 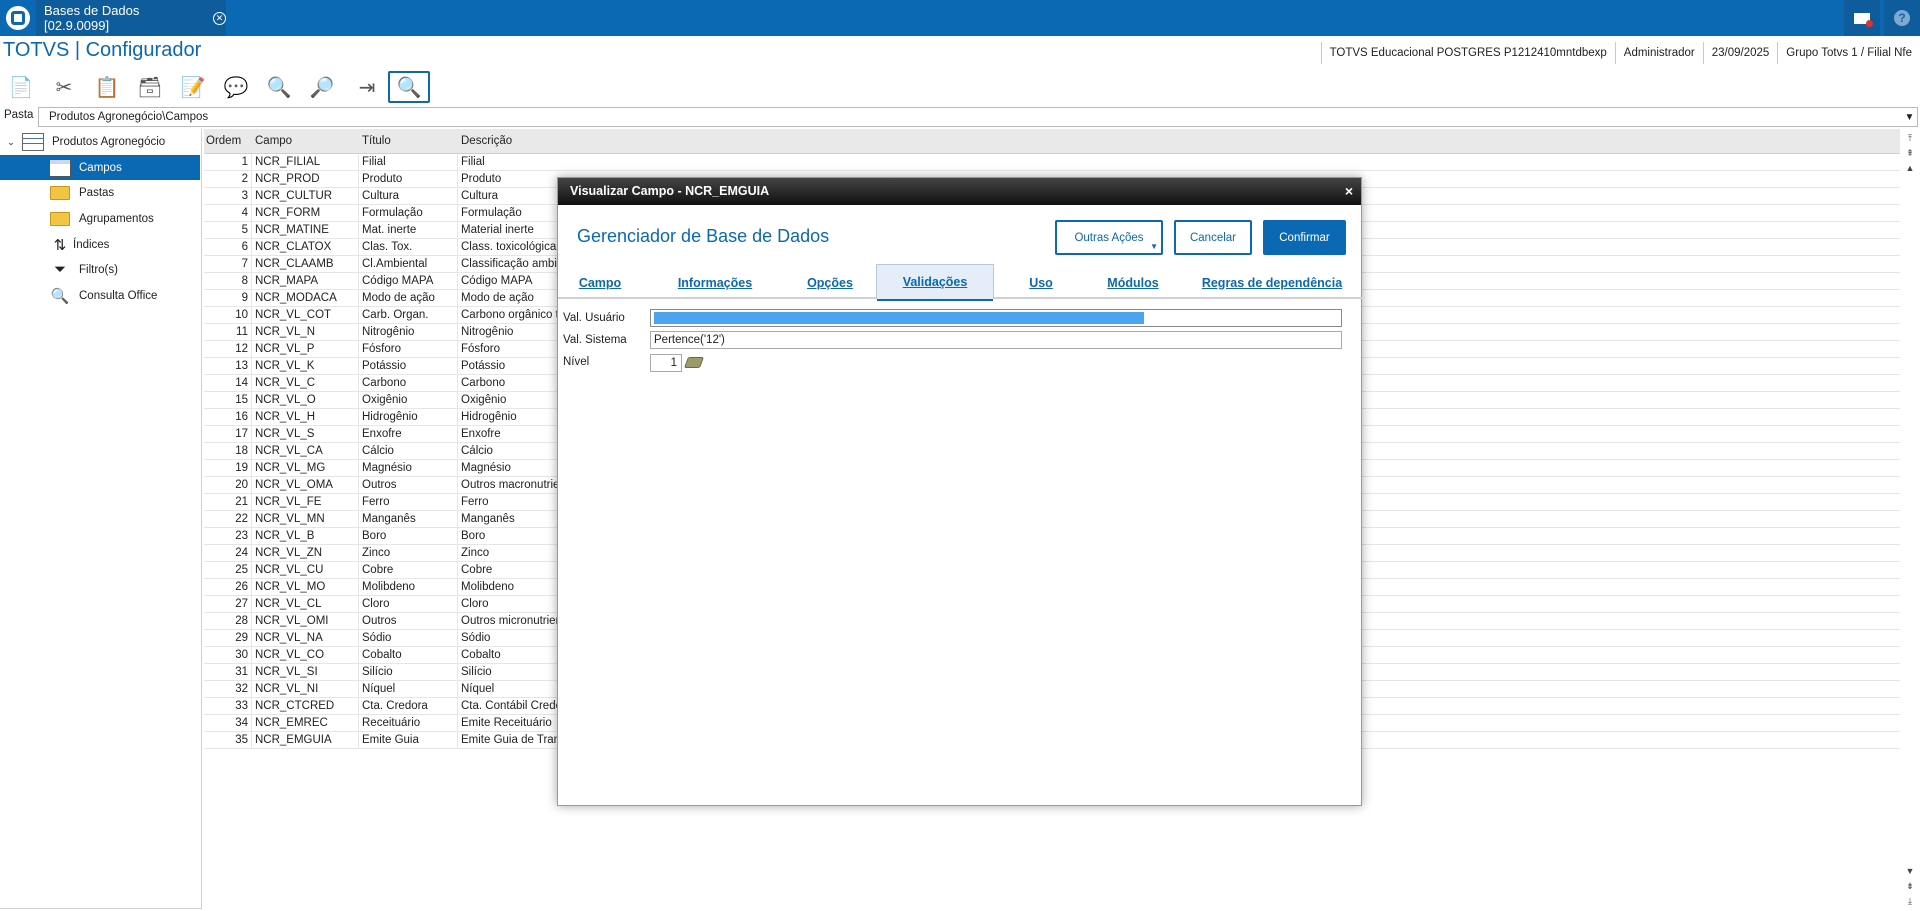 What do you see at coordinates (1848, 53) in the screenshot?
I see `branch-info: Grupo Totvs 1 / Filial Nfe` at bounding box center [1848, 53].